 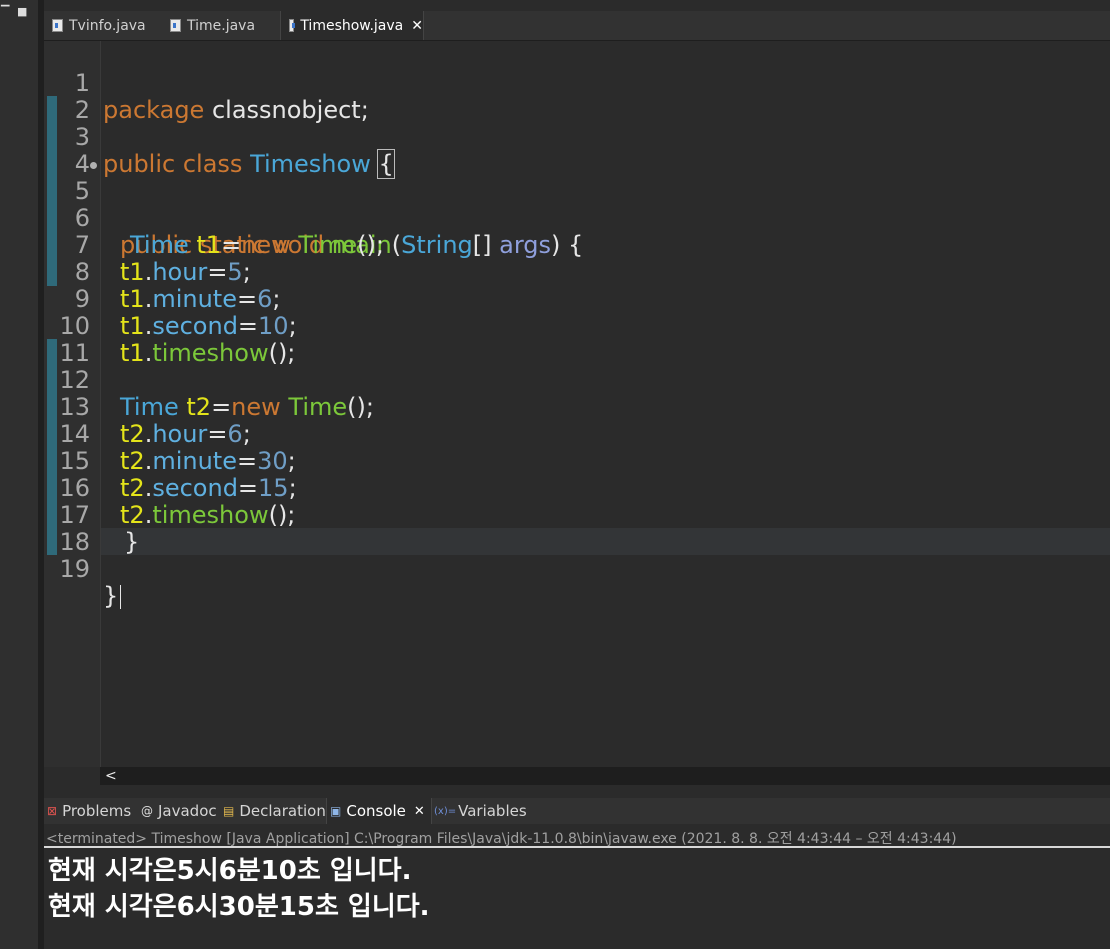 What do you see at coordinates (147, 811) in the screenshot?
I see `javadoc-icon: @` at bounding box center [147, 811].